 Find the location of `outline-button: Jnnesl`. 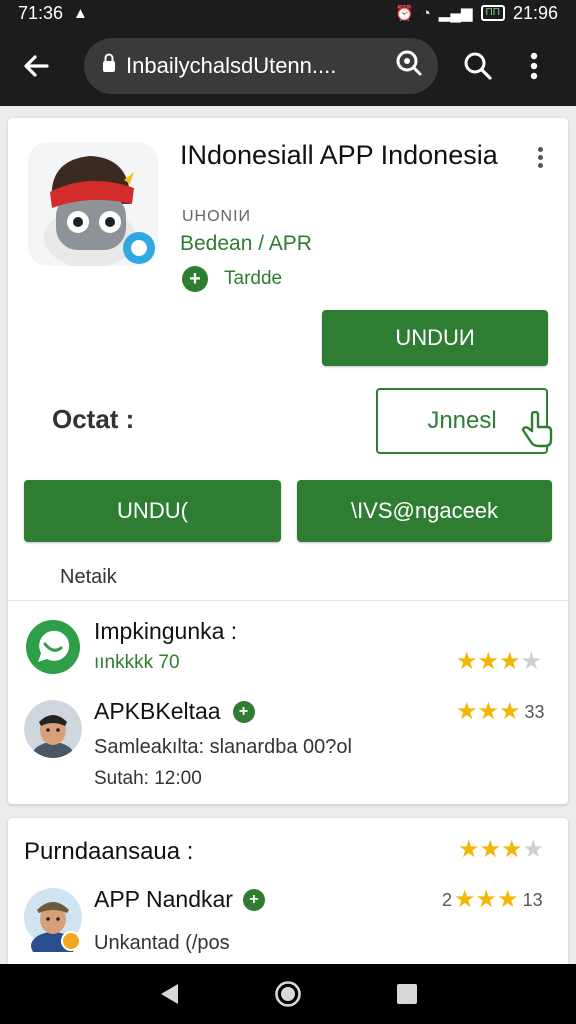

outline-button: Jnnesl is located at coordinates (464, 421).